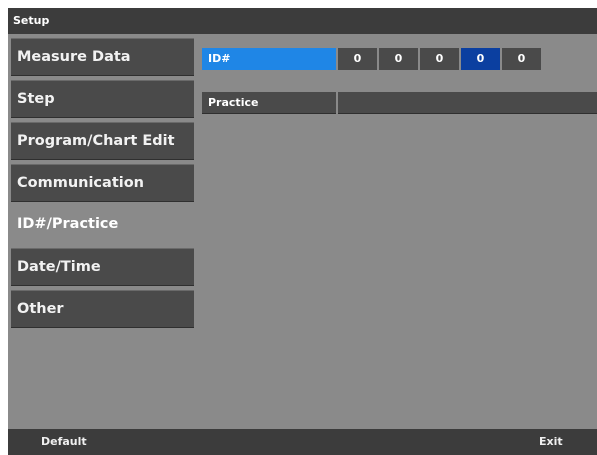 The width and height of the screenshot is (597, 455). I want to click on title-bar: Setup, so click(302, 21).